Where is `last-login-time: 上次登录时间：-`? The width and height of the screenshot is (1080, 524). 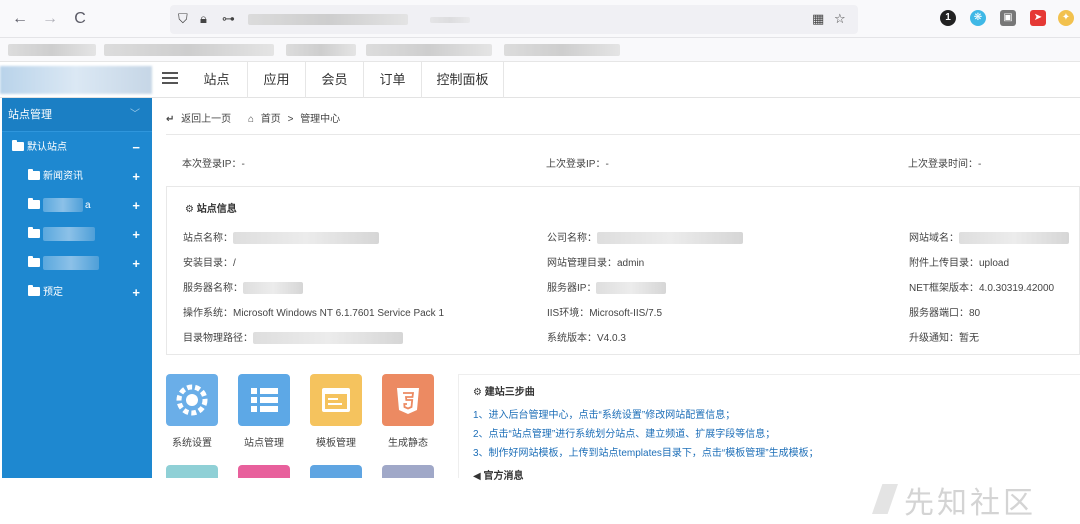
last-login-time: 上次登录时间：- is located at coordinates (945, 164).